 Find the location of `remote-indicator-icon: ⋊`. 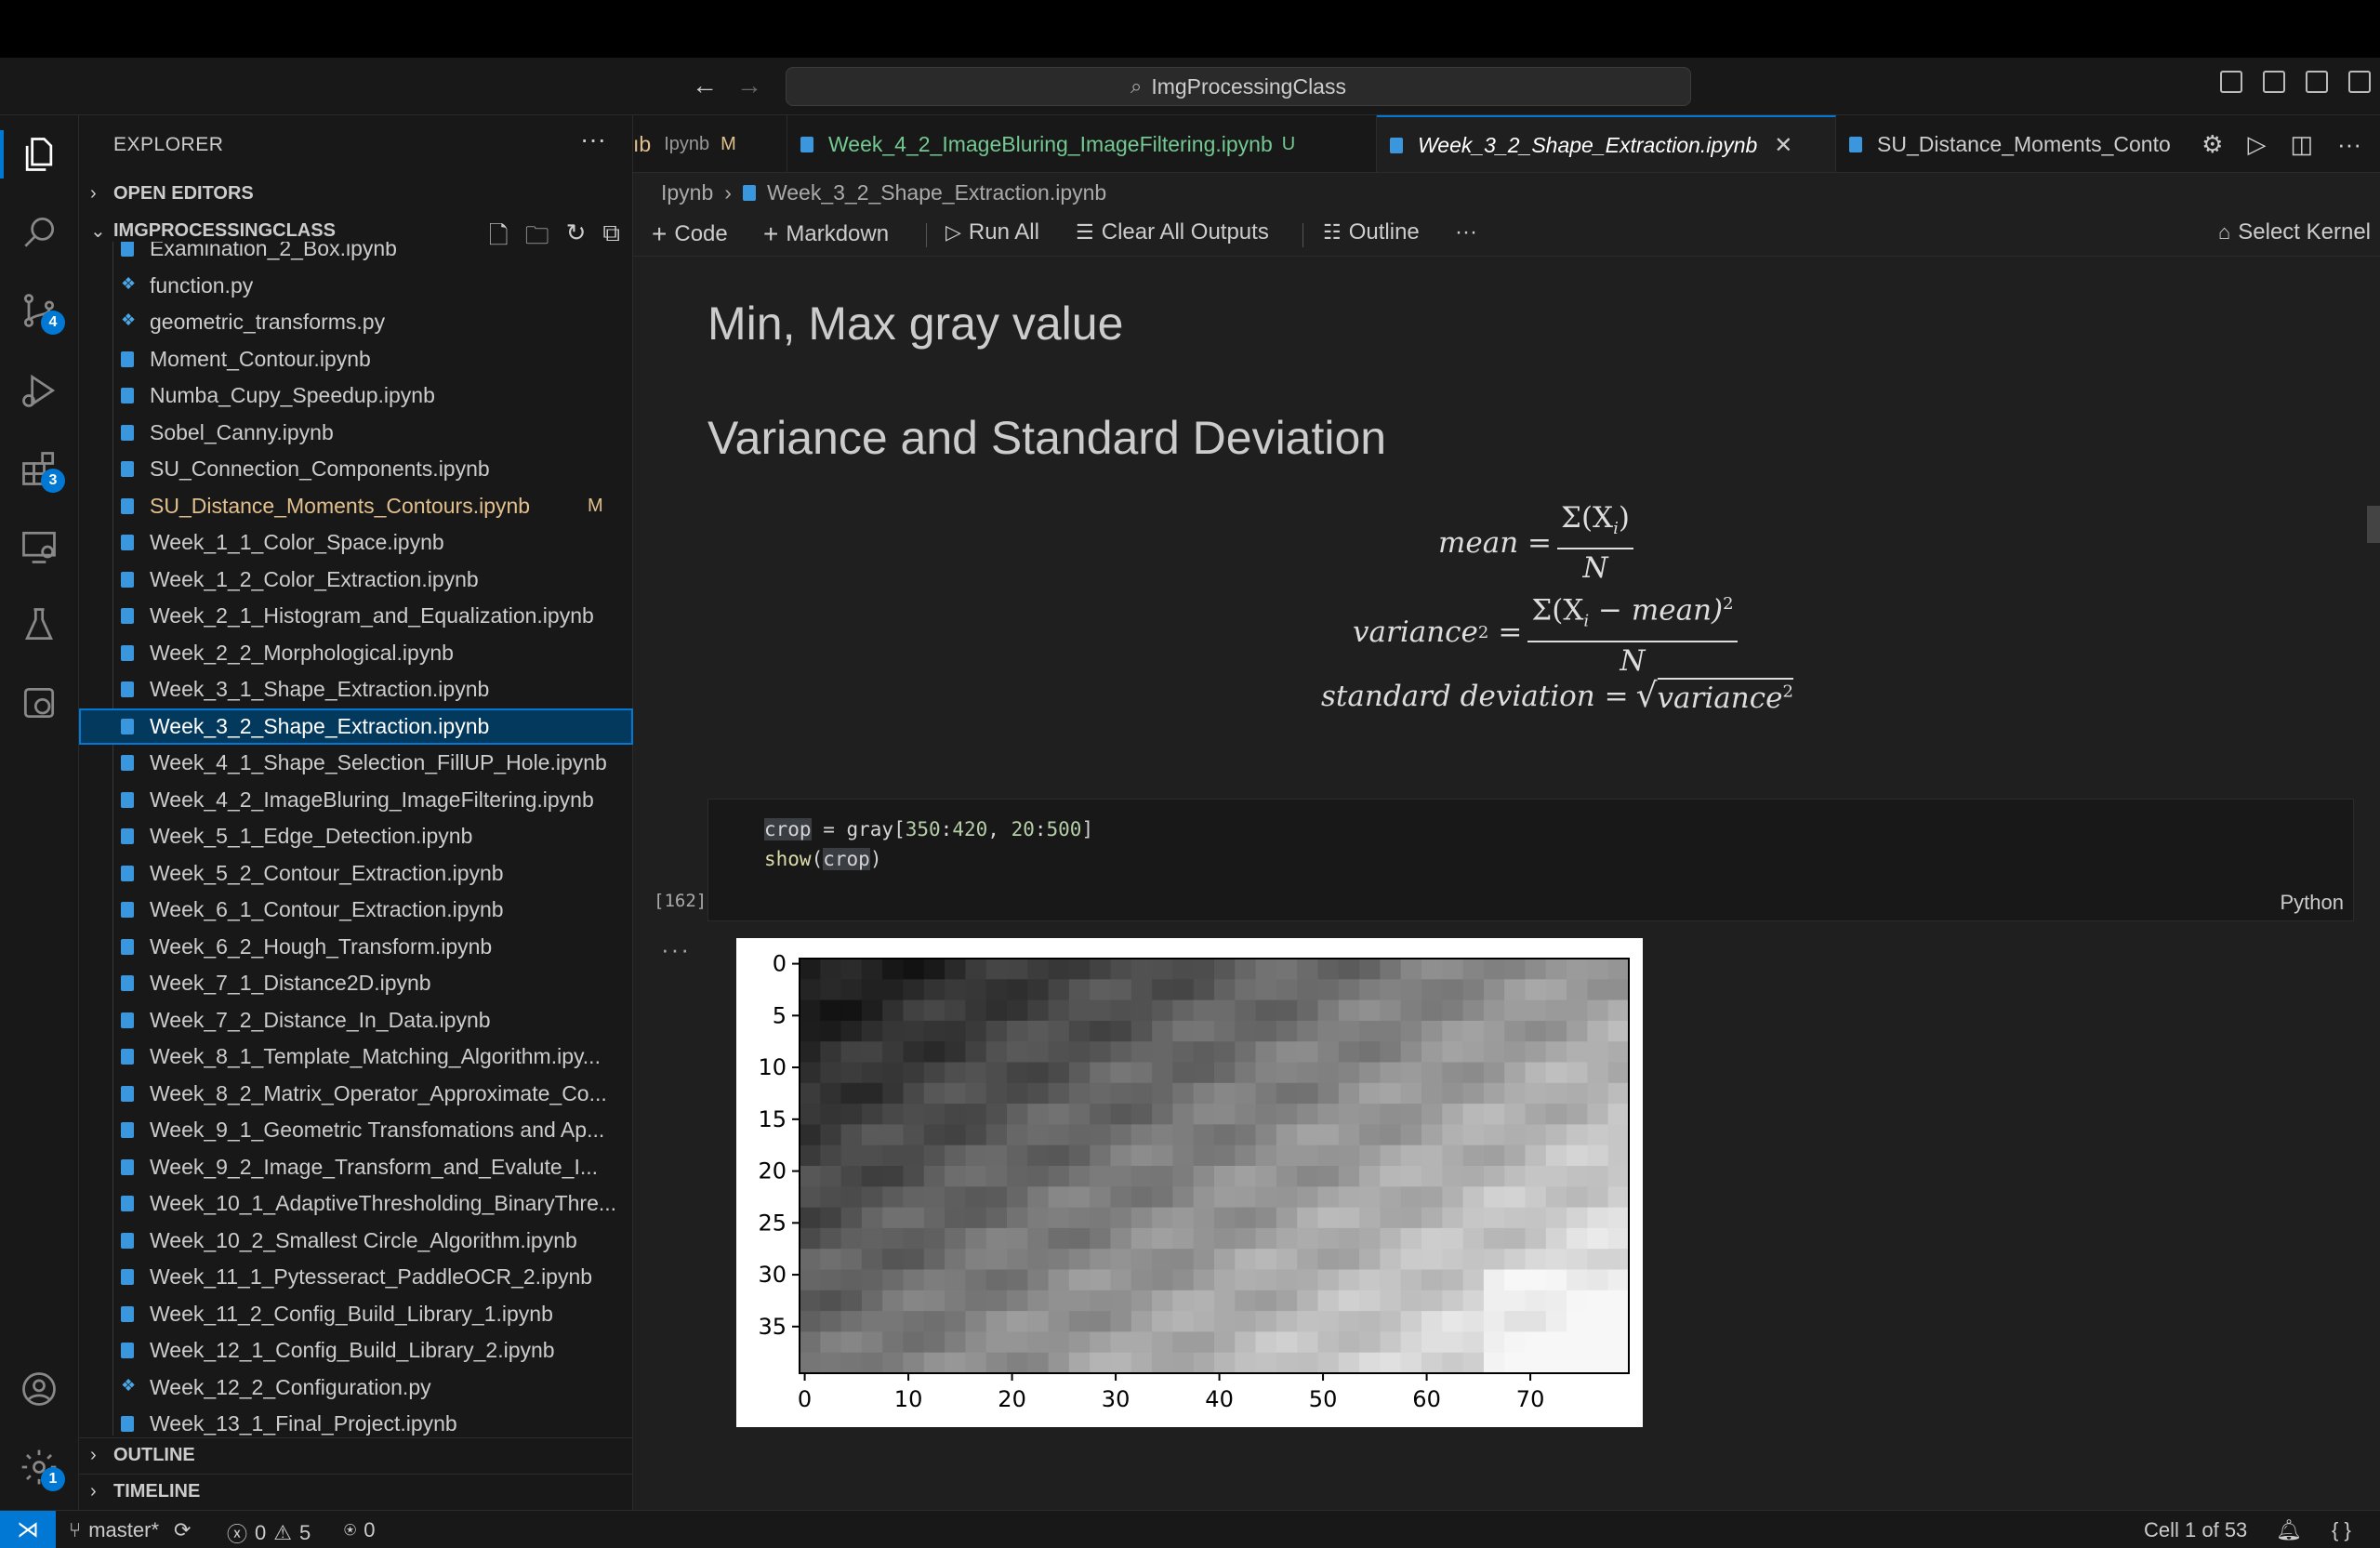

remote-indicator-icon: ⋊ is located at coordinates (28, 1529).